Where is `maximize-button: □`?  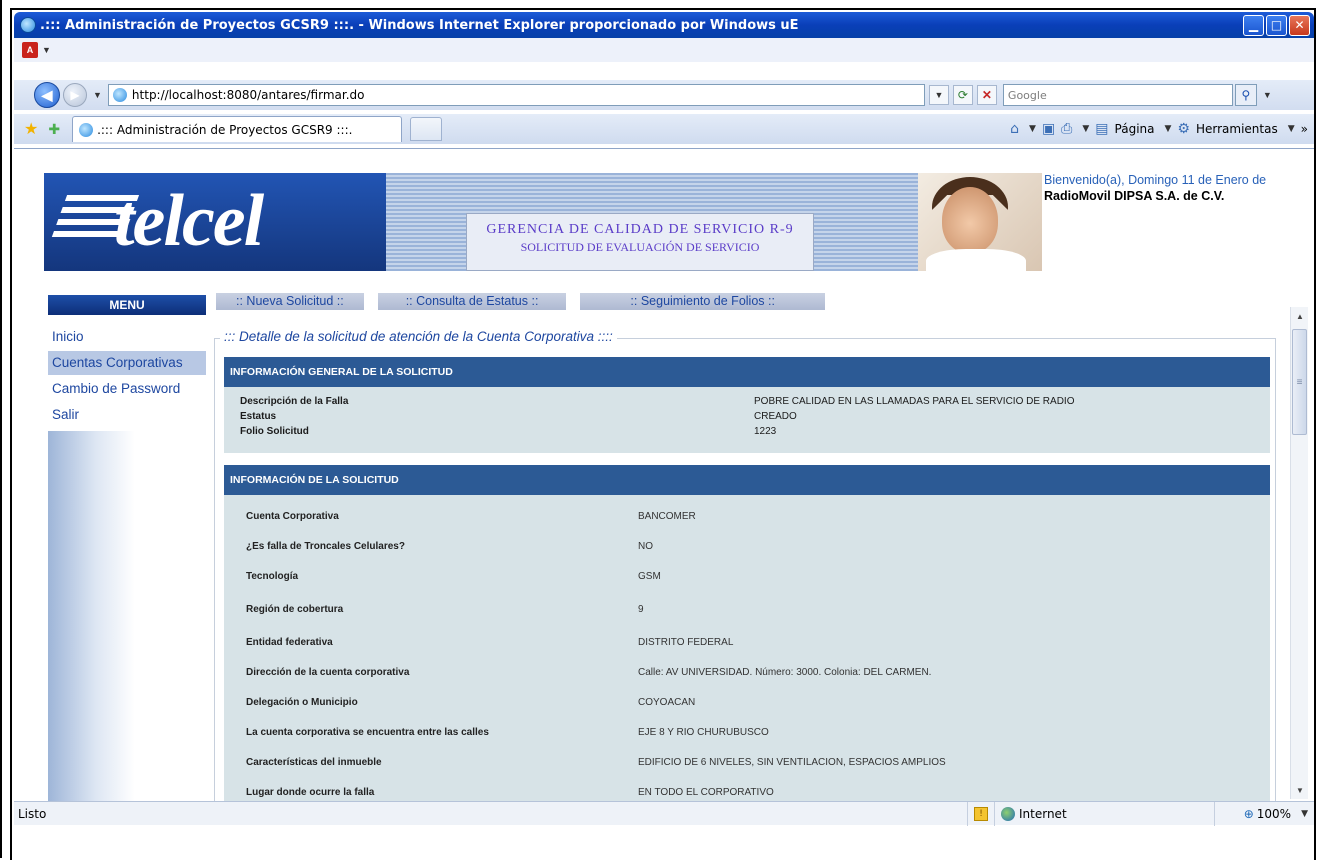 maximize-button: □ is located at coordinates (1276, 25).